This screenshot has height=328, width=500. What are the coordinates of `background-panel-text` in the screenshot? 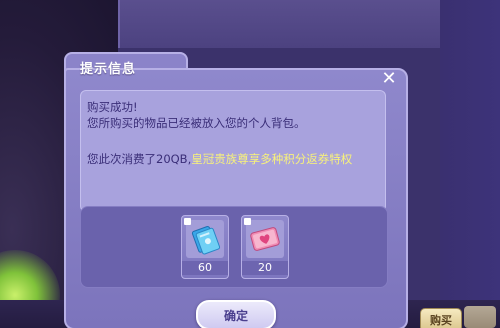 It's located at (300, 4).